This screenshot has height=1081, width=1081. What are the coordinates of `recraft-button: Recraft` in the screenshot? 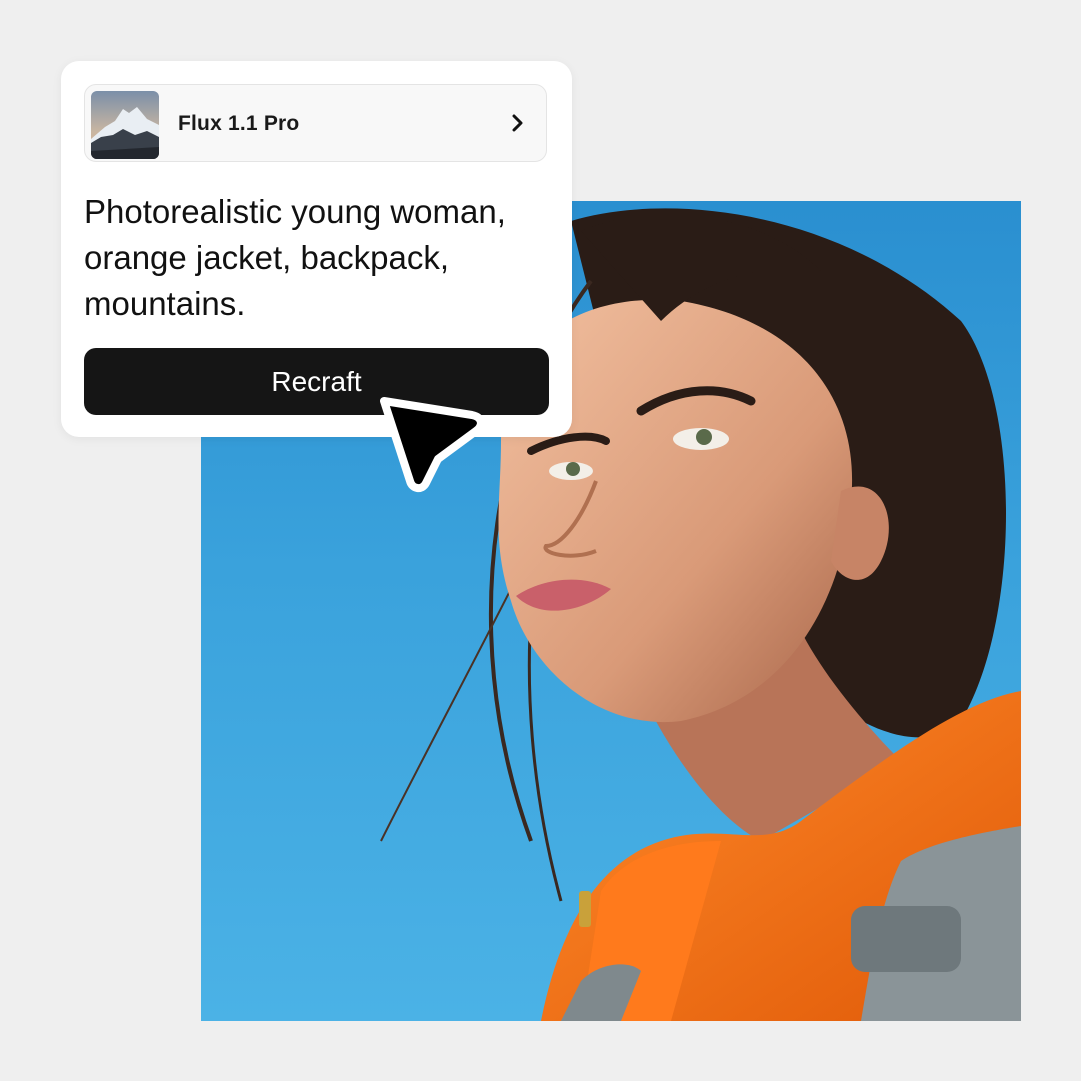 It's located at (316, 381).